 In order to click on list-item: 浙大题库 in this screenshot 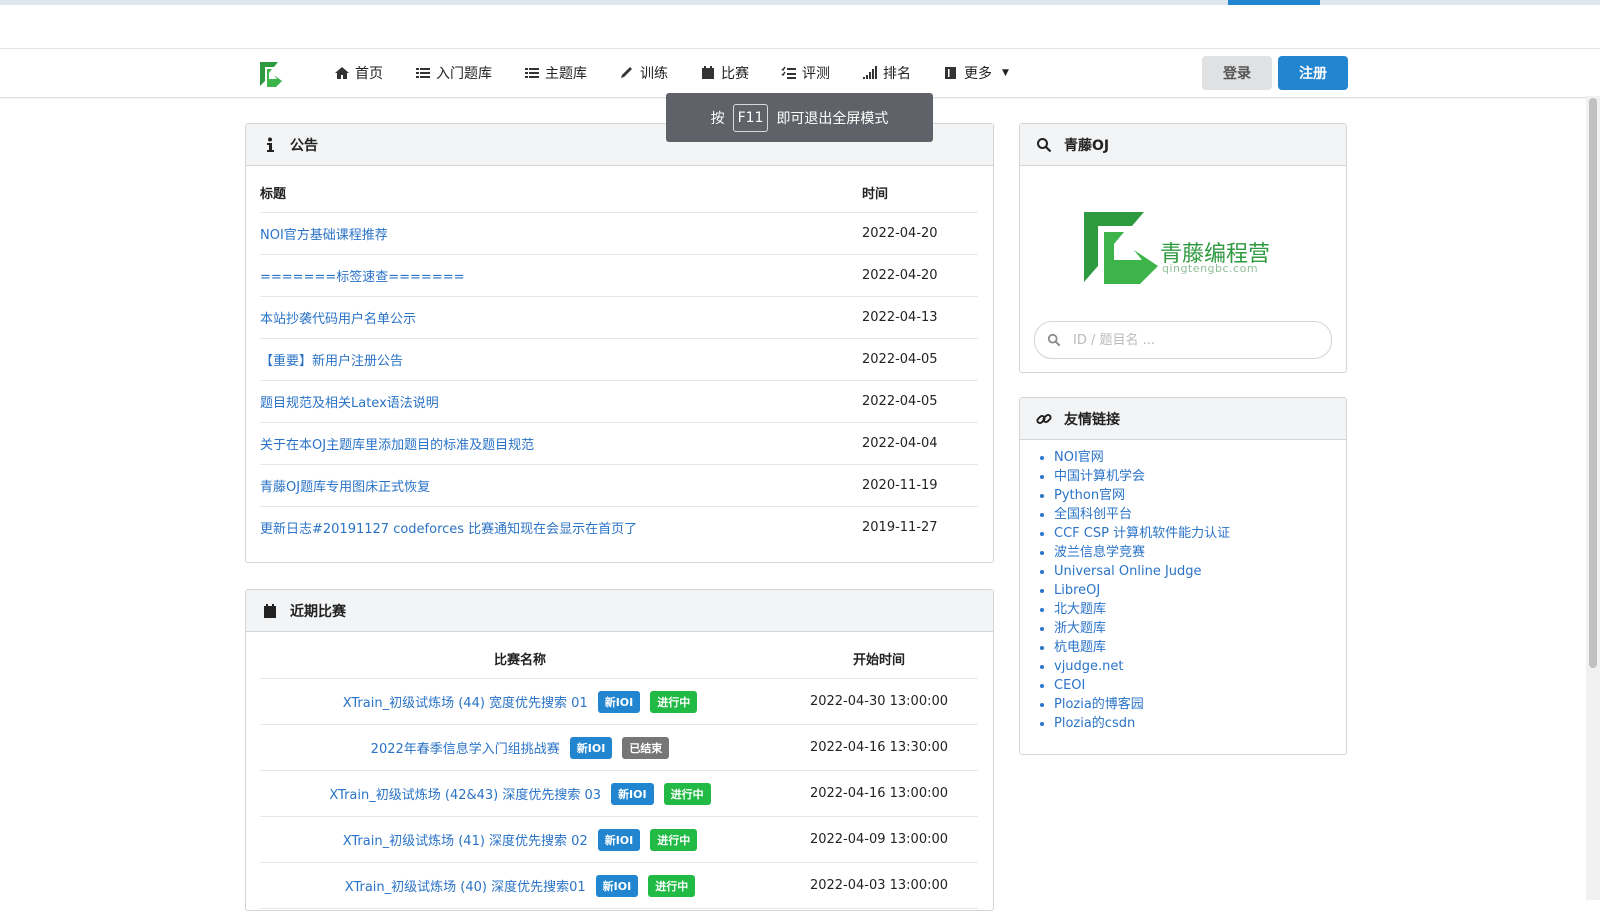, I will do `click(1142, 628)`.